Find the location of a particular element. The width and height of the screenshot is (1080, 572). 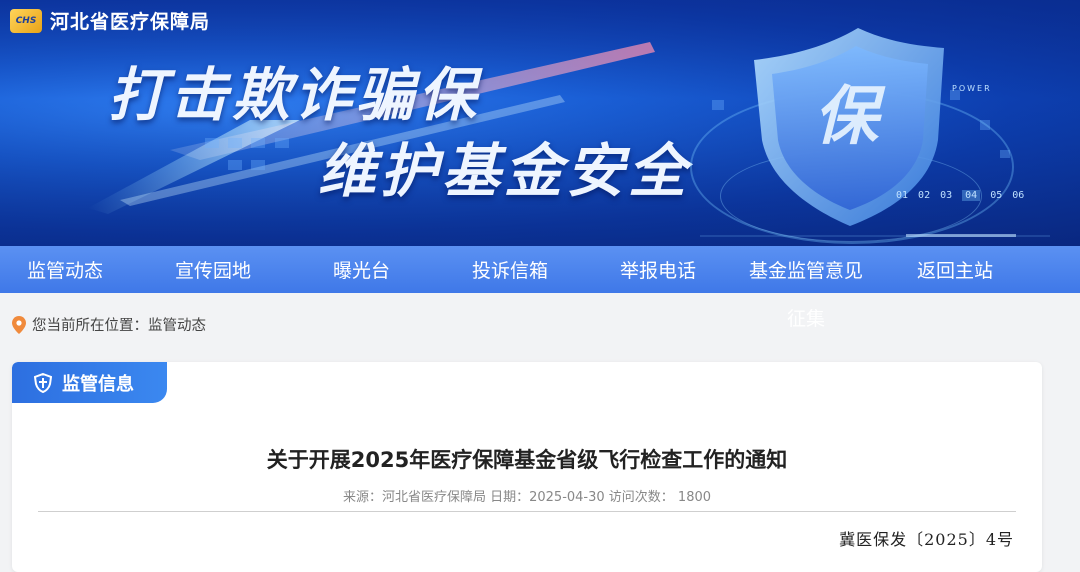

main-nav: 监管动态 宣传园地 曝光台 投诉信箱 举报电话 基金监管意见 返回主站 is located at coordinates (540, 269).